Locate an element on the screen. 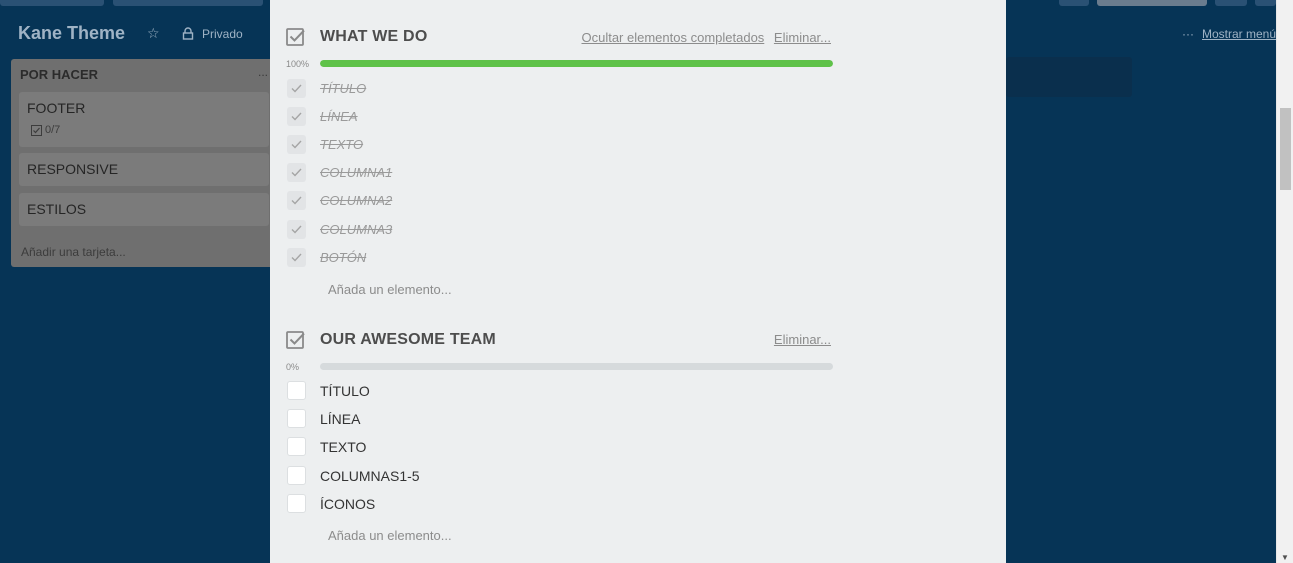  checklist-item-label: COLUMNAS1-5 is located at coordinates (370, 475).